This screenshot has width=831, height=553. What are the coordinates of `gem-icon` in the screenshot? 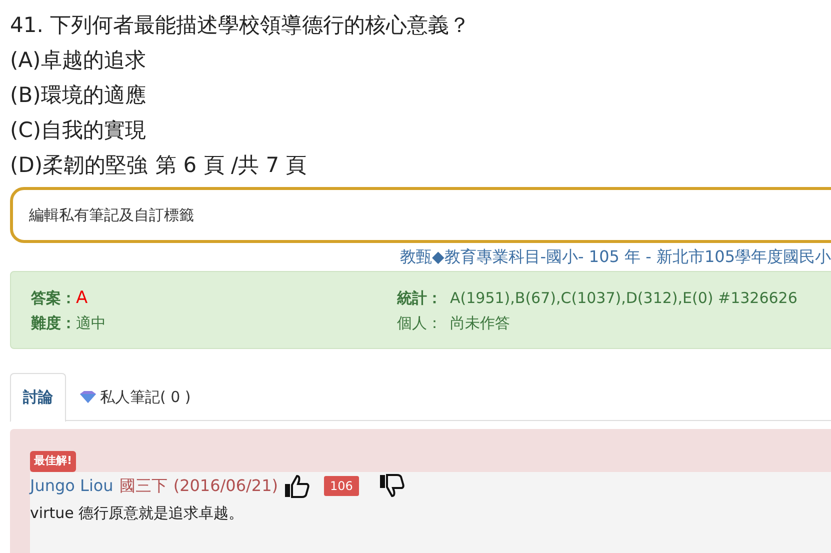 It's located at (88, 397).